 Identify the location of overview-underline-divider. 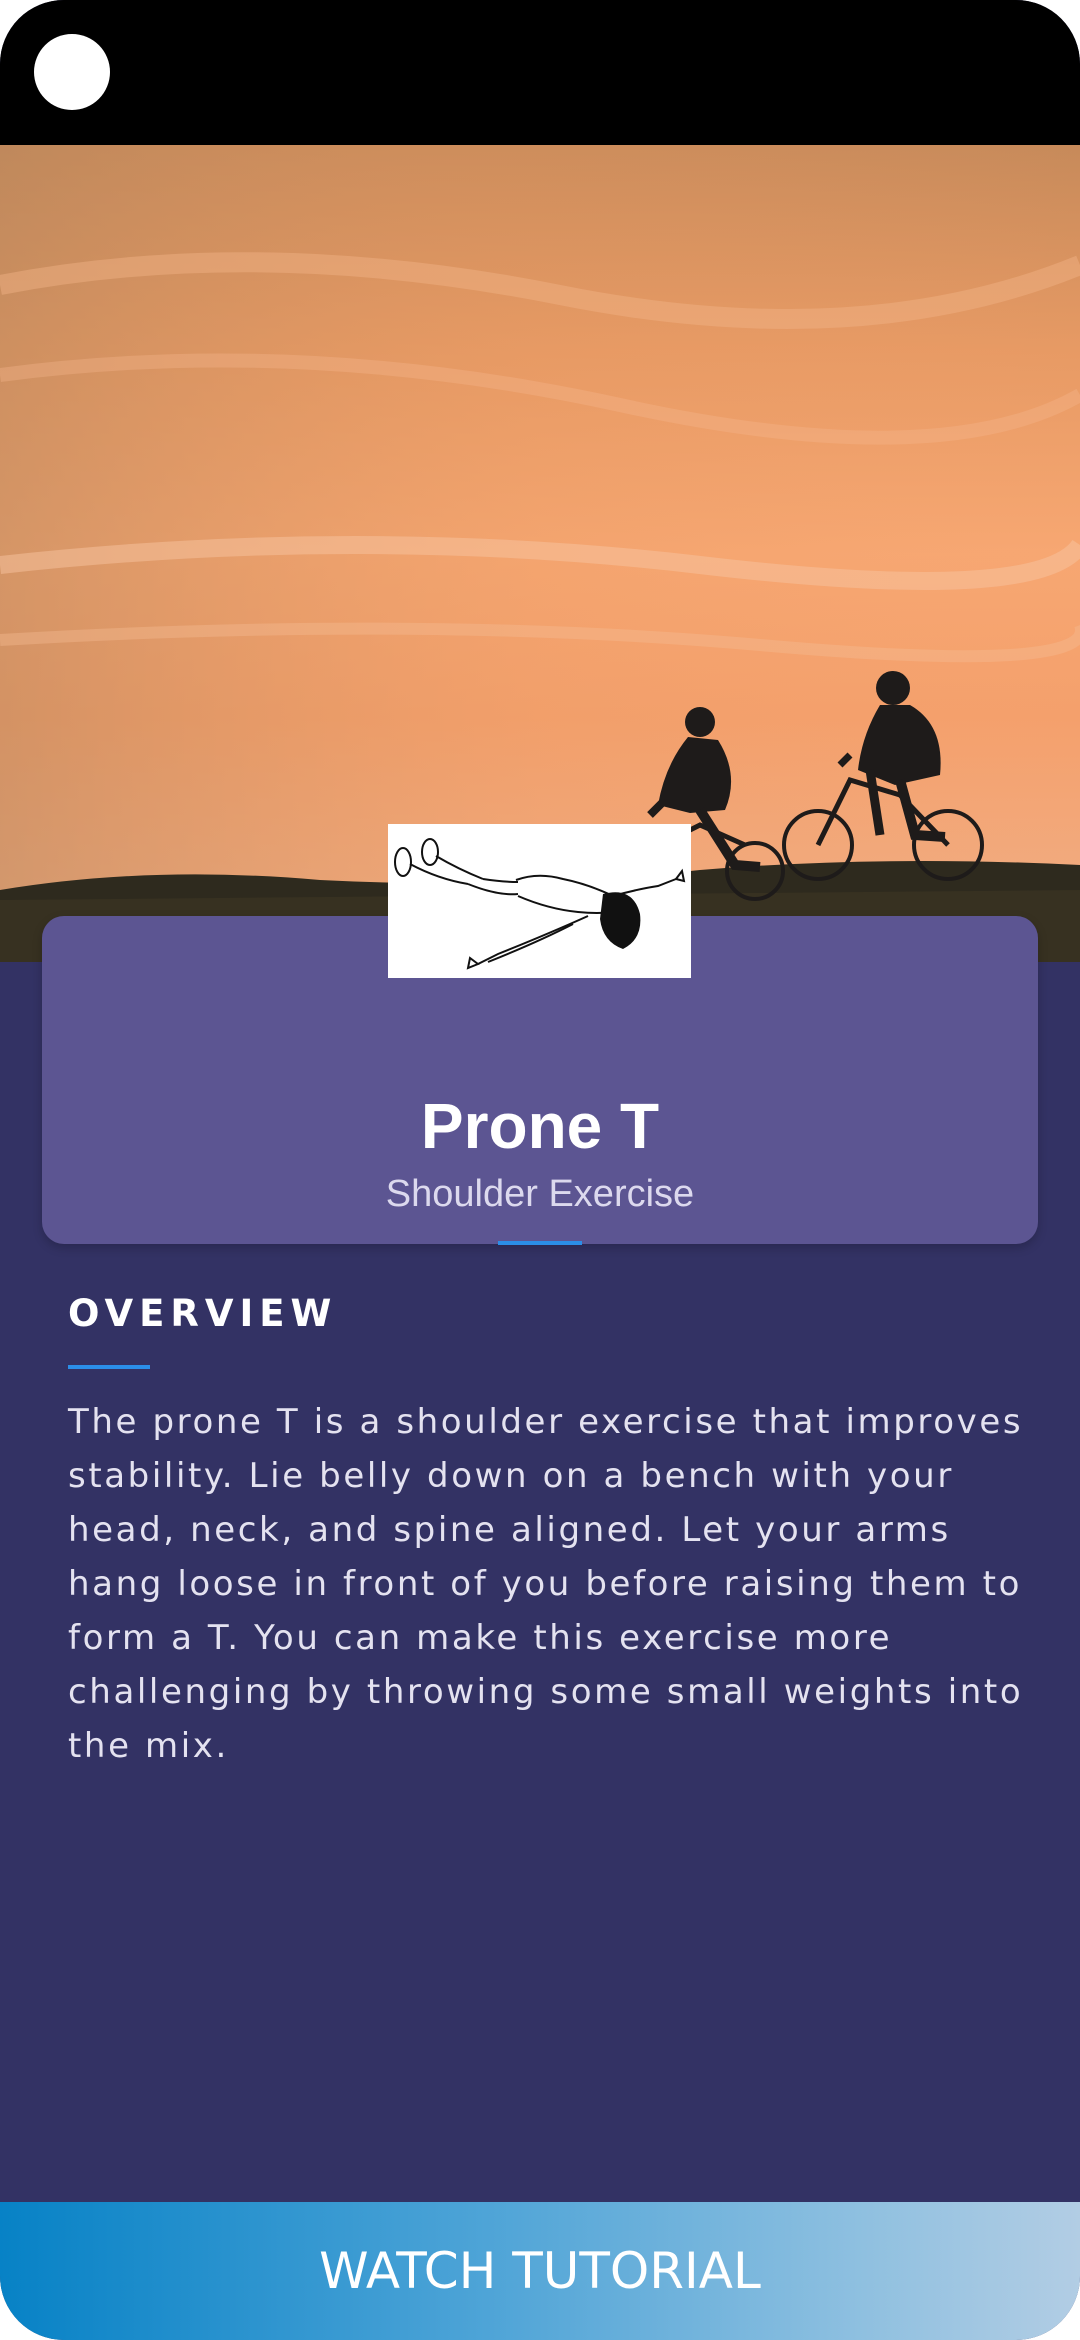
(109, 1367).